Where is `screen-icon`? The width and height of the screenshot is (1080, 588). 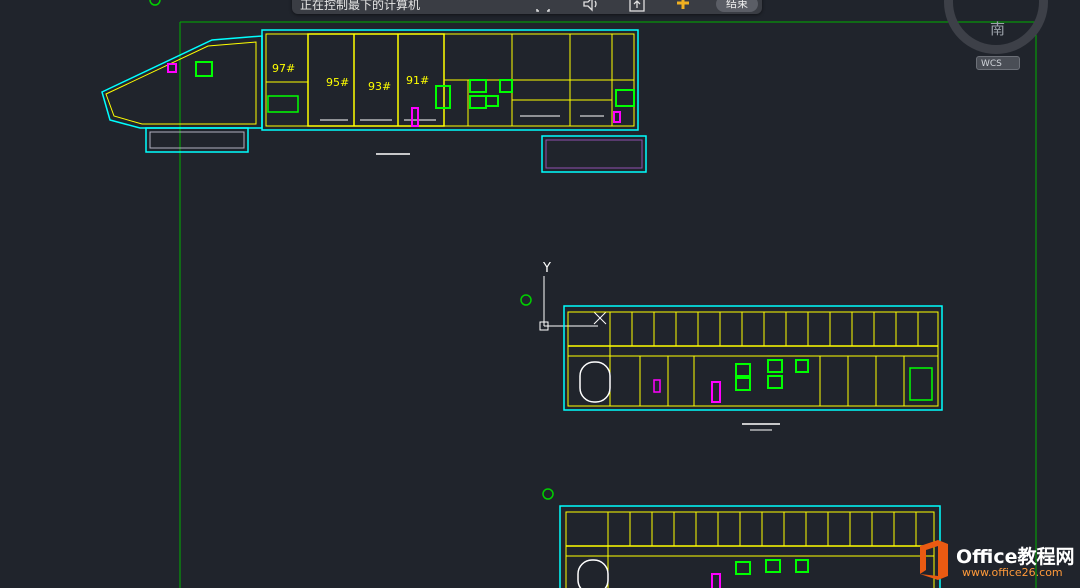
screen-icon is located at coordinates (543, 10).